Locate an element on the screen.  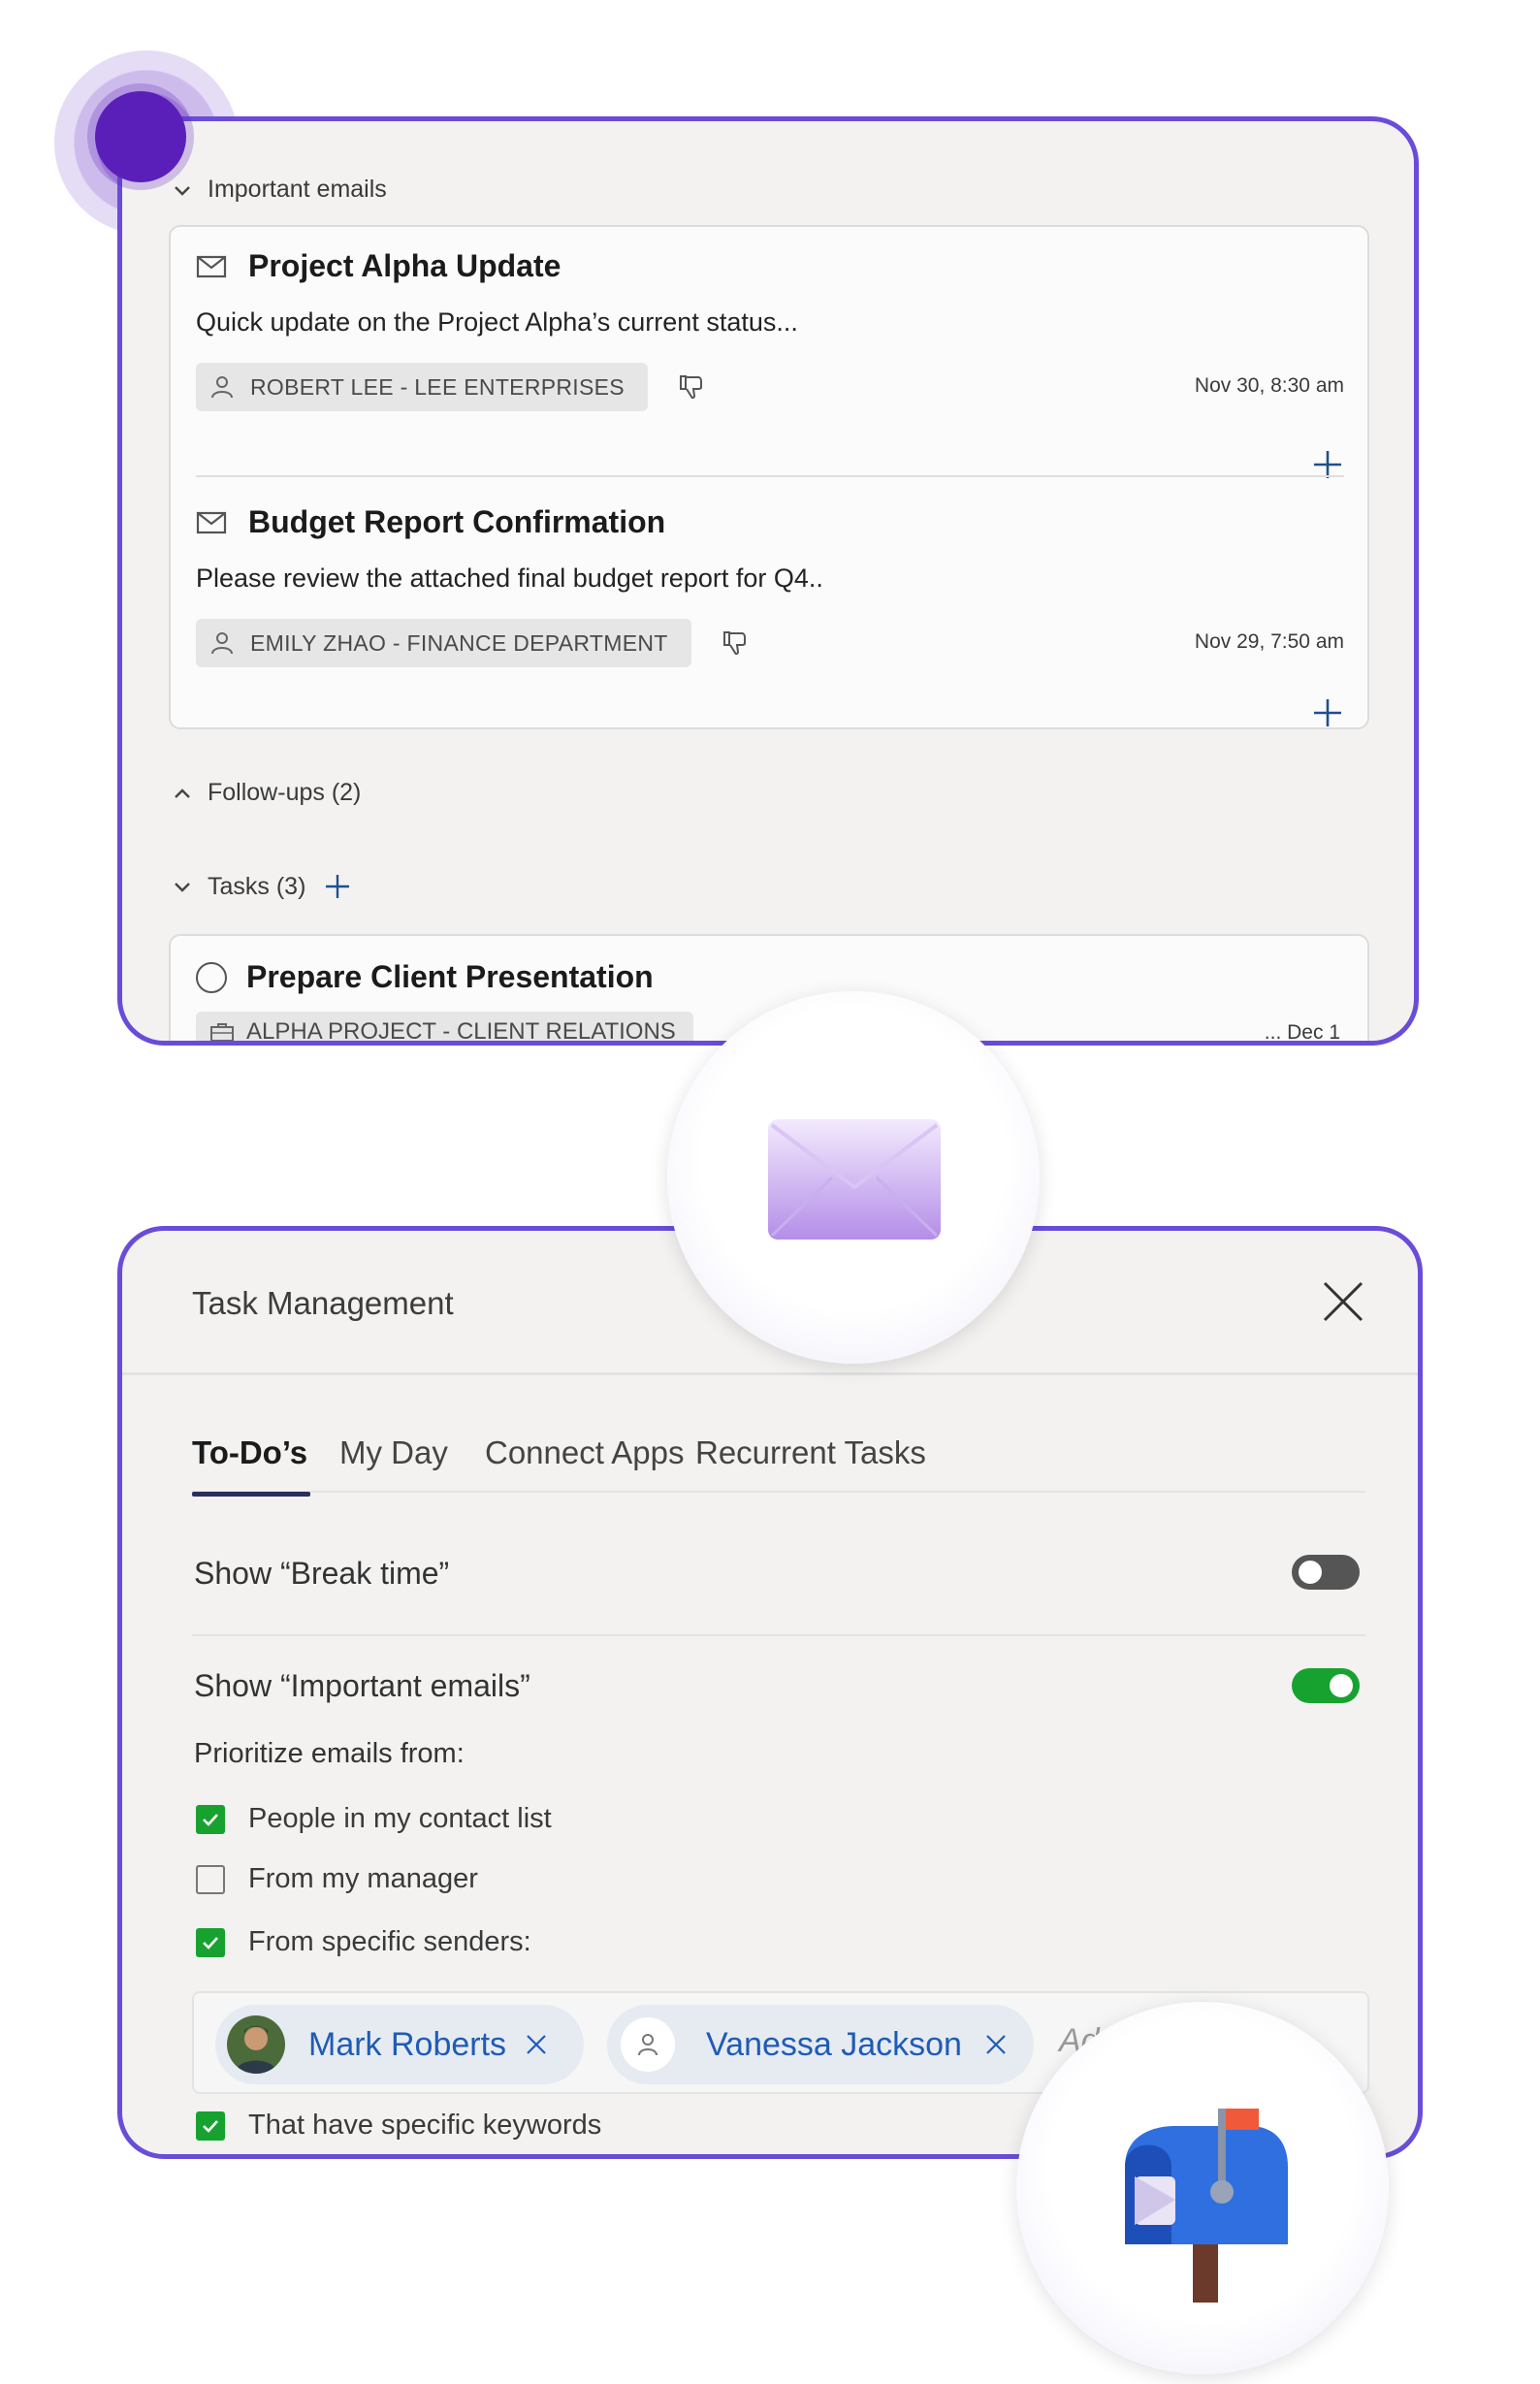
sender-tag: Vanessa Jackson is located at coordinates (820, 2044).